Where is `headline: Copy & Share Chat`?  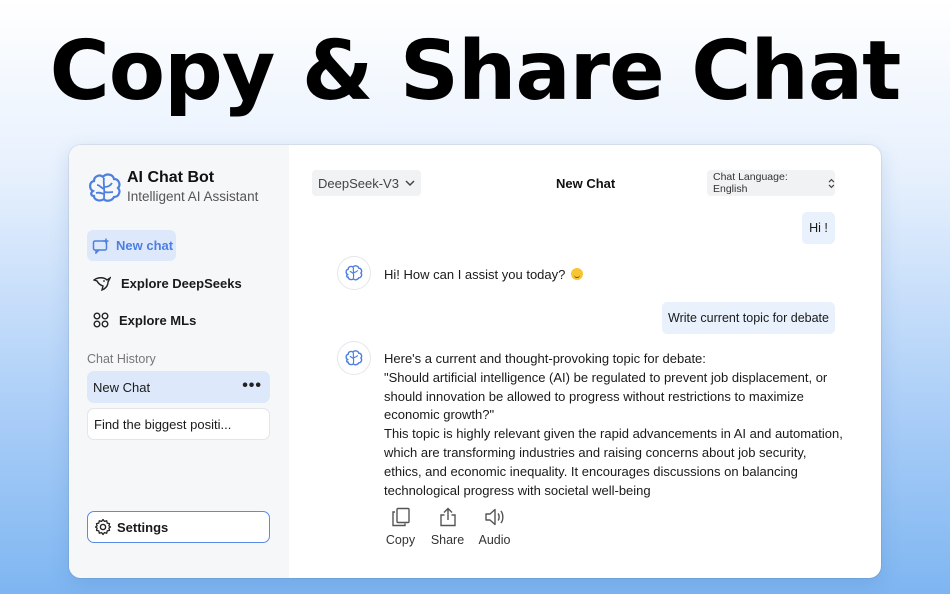 headline: Copy & Share Chat is located at coordinates (475, 71).